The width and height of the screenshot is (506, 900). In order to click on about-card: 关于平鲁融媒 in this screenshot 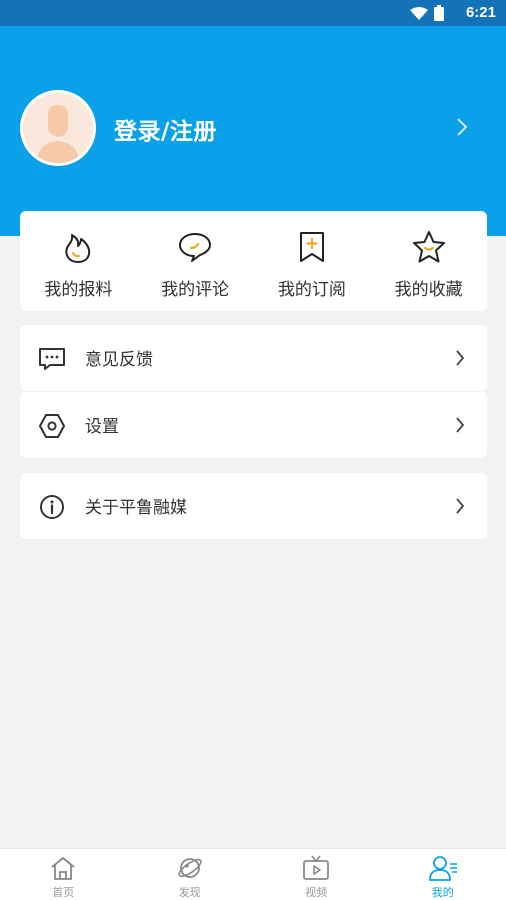, I will do `click(253, 506)`.